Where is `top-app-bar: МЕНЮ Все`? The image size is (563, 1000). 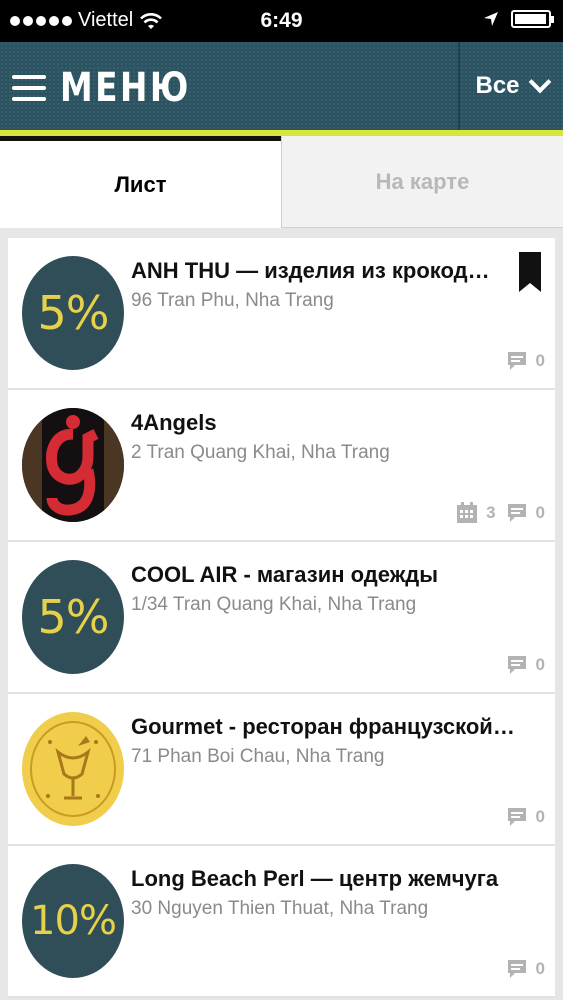 top-app-bar: МЕНЮ Все is located at coordinates (281, 88).